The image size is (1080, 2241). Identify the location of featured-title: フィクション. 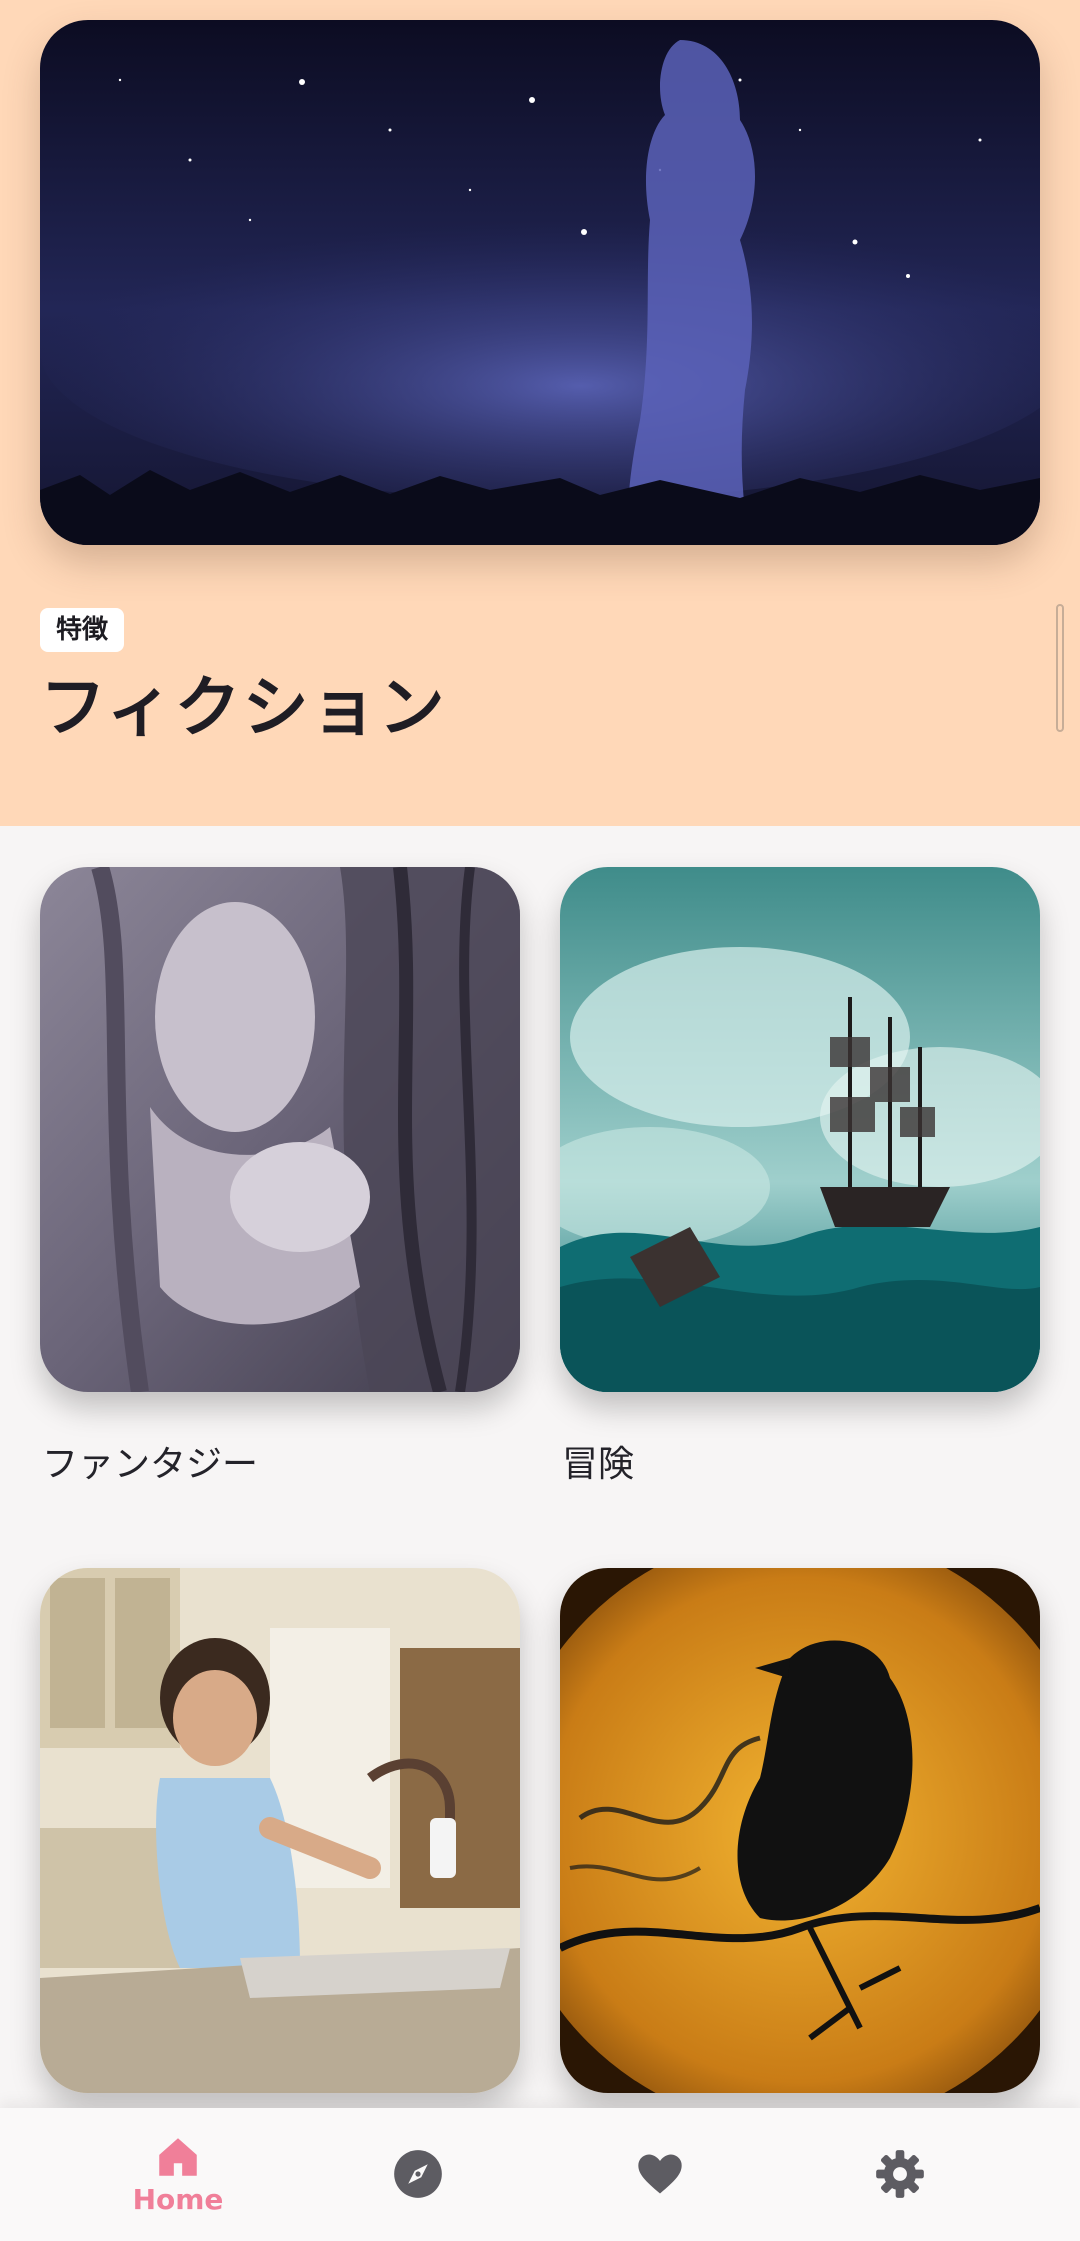
(243, 708).